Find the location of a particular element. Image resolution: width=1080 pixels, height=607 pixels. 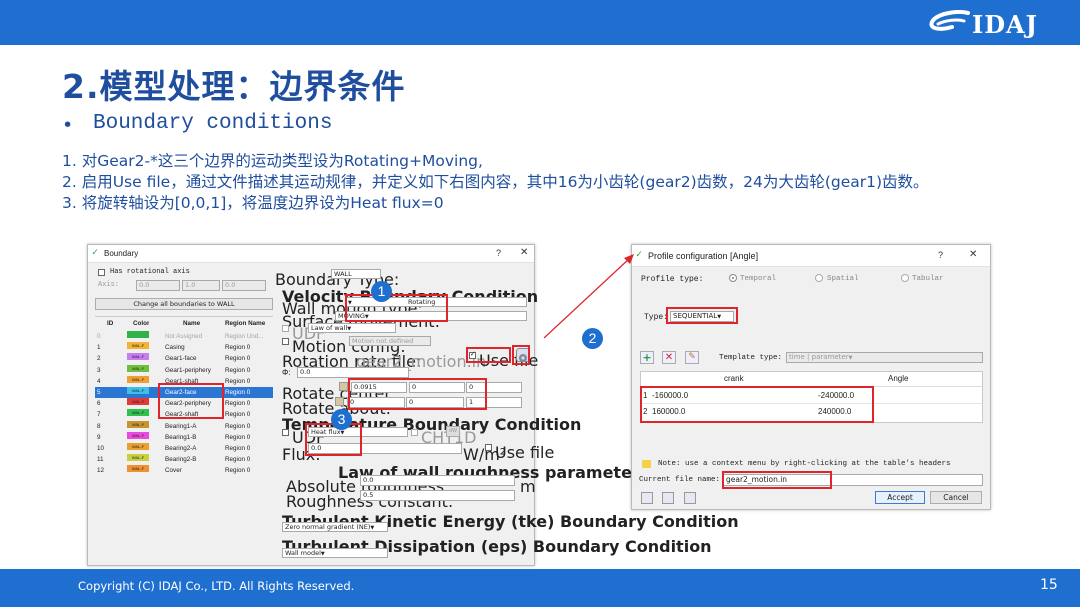

col-id: ID is located at coordinates (110, 323).